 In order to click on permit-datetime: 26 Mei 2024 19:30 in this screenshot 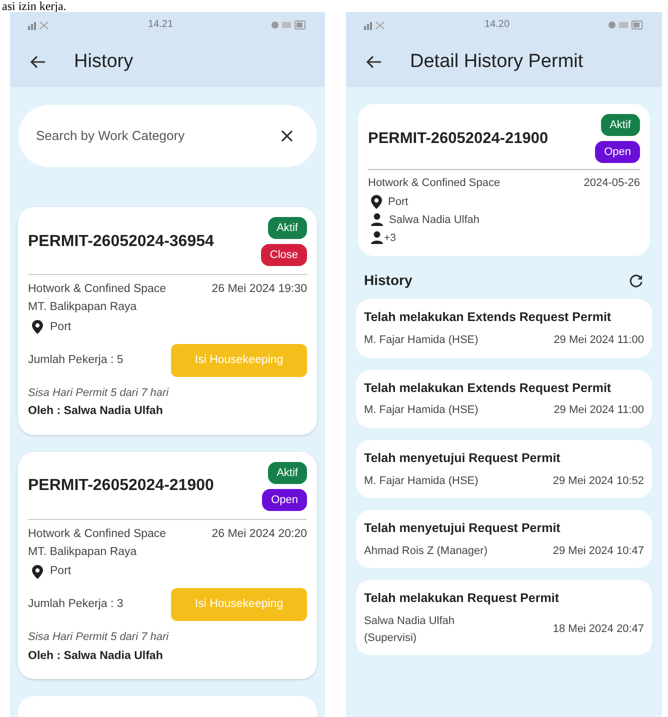, I will do `click(259, 289)`.